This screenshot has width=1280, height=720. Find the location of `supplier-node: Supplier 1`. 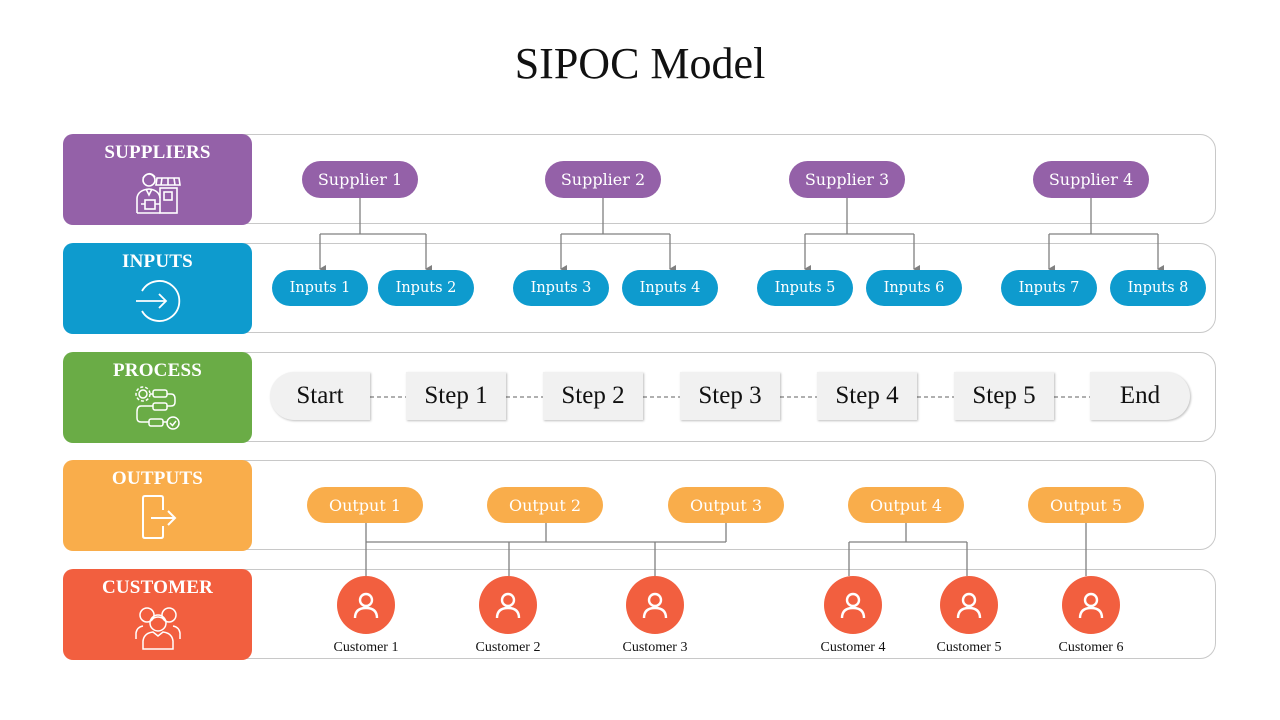

supplier-node: Supplier 1 is located at coordinates (360, 179).